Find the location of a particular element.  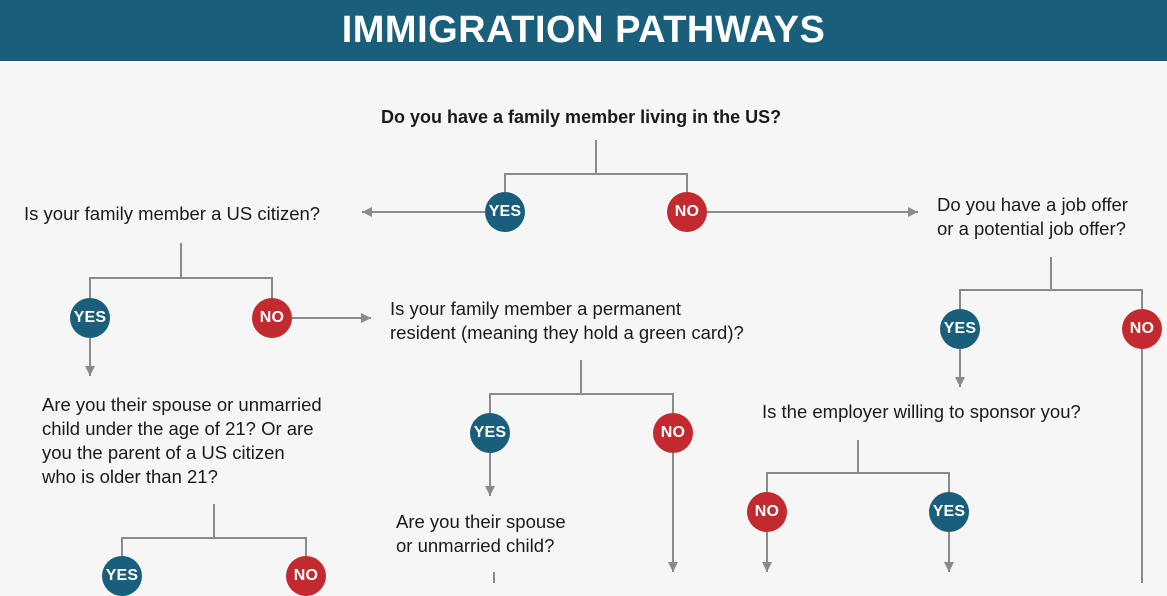

question-family-member-us-citizen: Is your family member a US citizen? is located at coordinates (172, 213).